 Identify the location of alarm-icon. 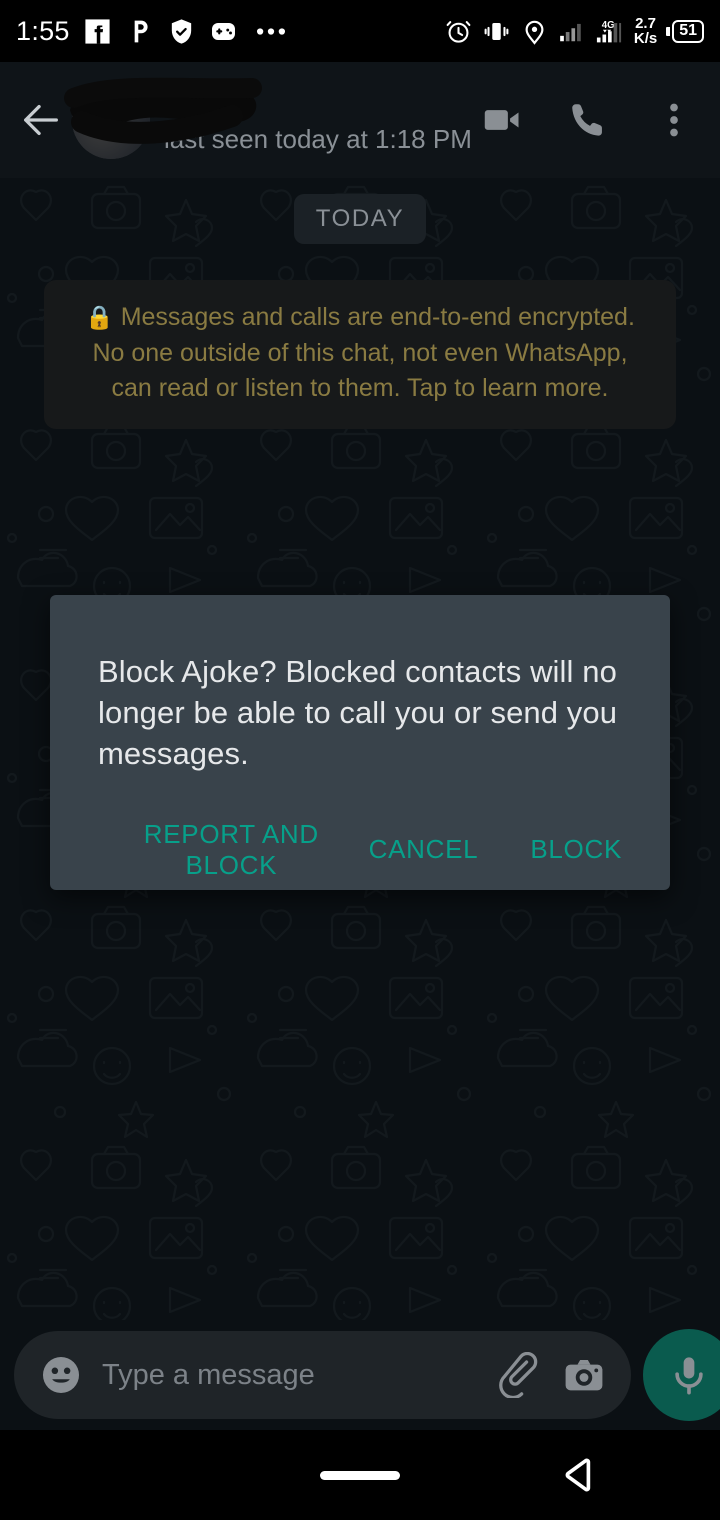
(458, 31).